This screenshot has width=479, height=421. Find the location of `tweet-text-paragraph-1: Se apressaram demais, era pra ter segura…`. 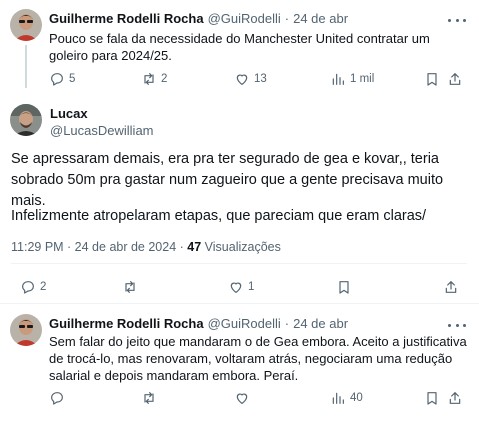

tweet-text-paragraph-1: Se apressaram demais, era pra ter segura… is located at coordinates (227, 180).